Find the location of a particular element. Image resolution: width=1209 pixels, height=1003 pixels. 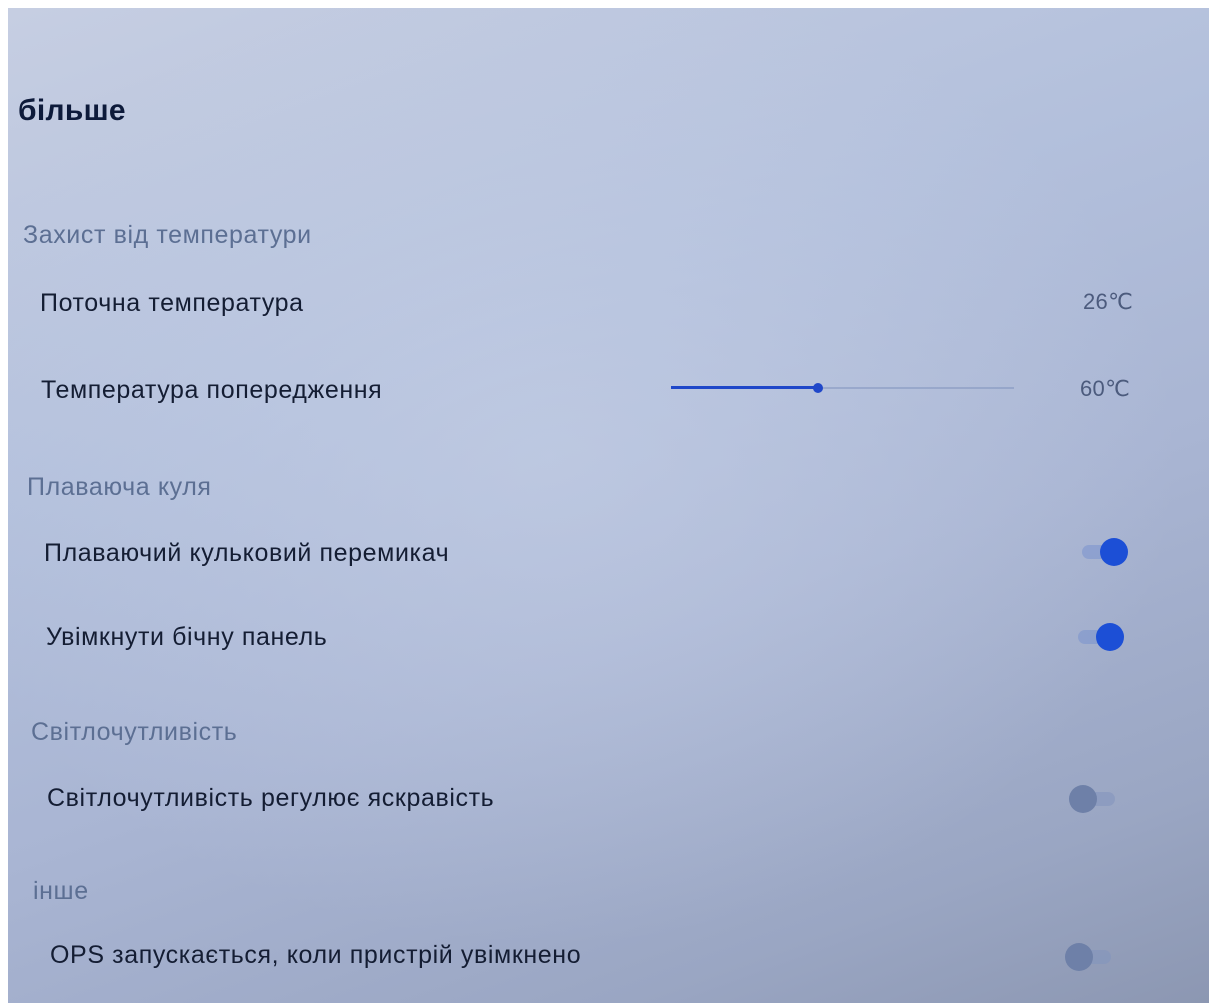

warning-temperature-slider is located at coordinates (842, 388).